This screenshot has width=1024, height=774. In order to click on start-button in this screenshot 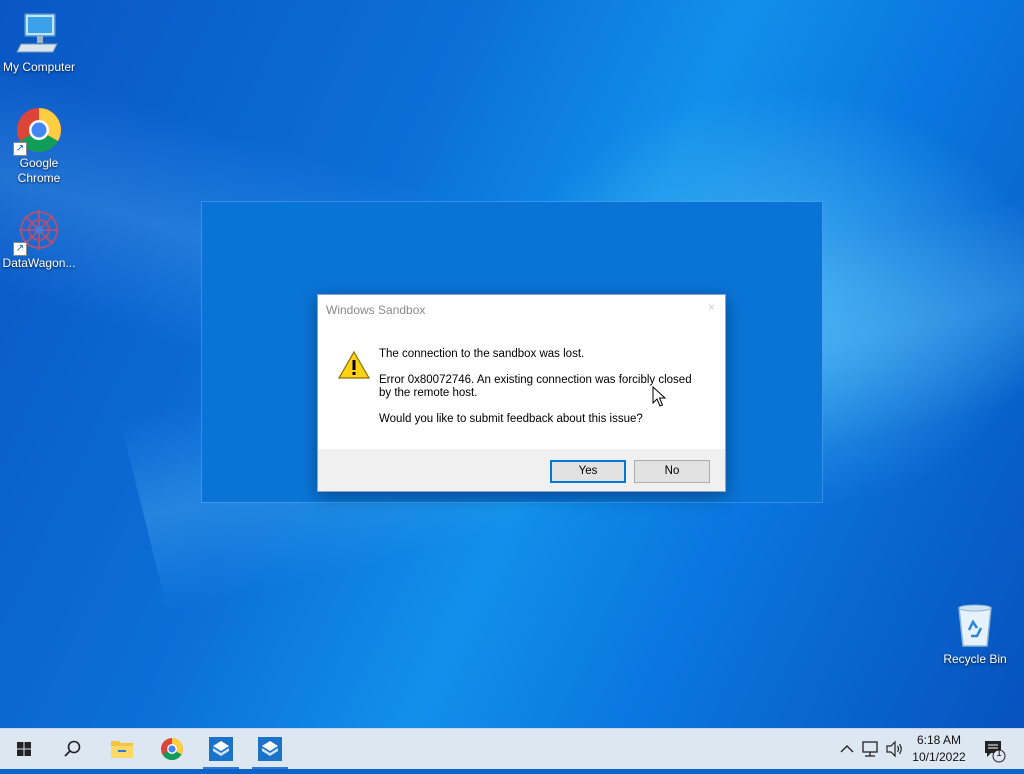, I will do `click(24, 749)`.